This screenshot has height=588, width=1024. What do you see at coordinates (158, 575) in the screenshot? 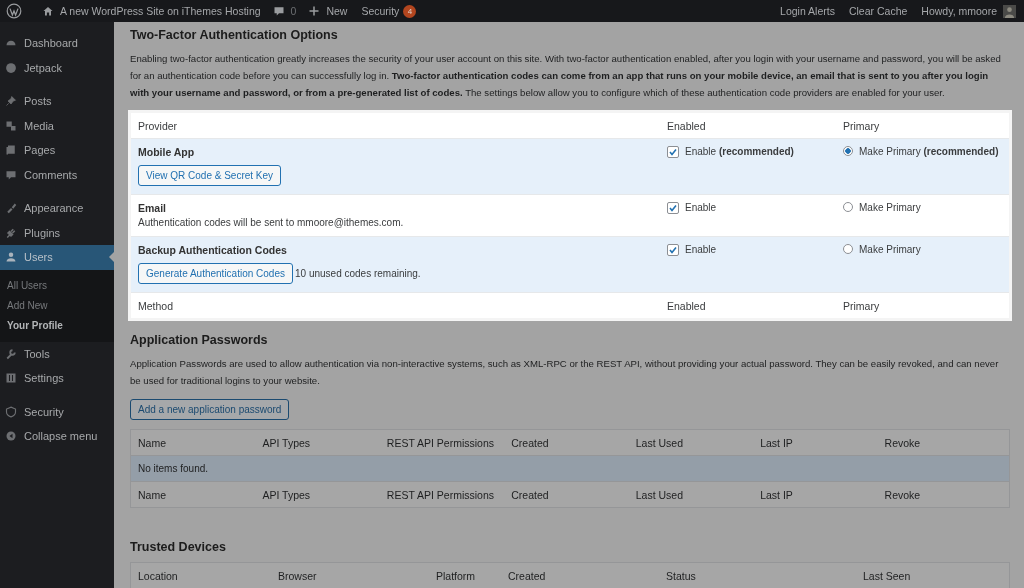
I see `column-header: Location` at bounding box center [158, 575].